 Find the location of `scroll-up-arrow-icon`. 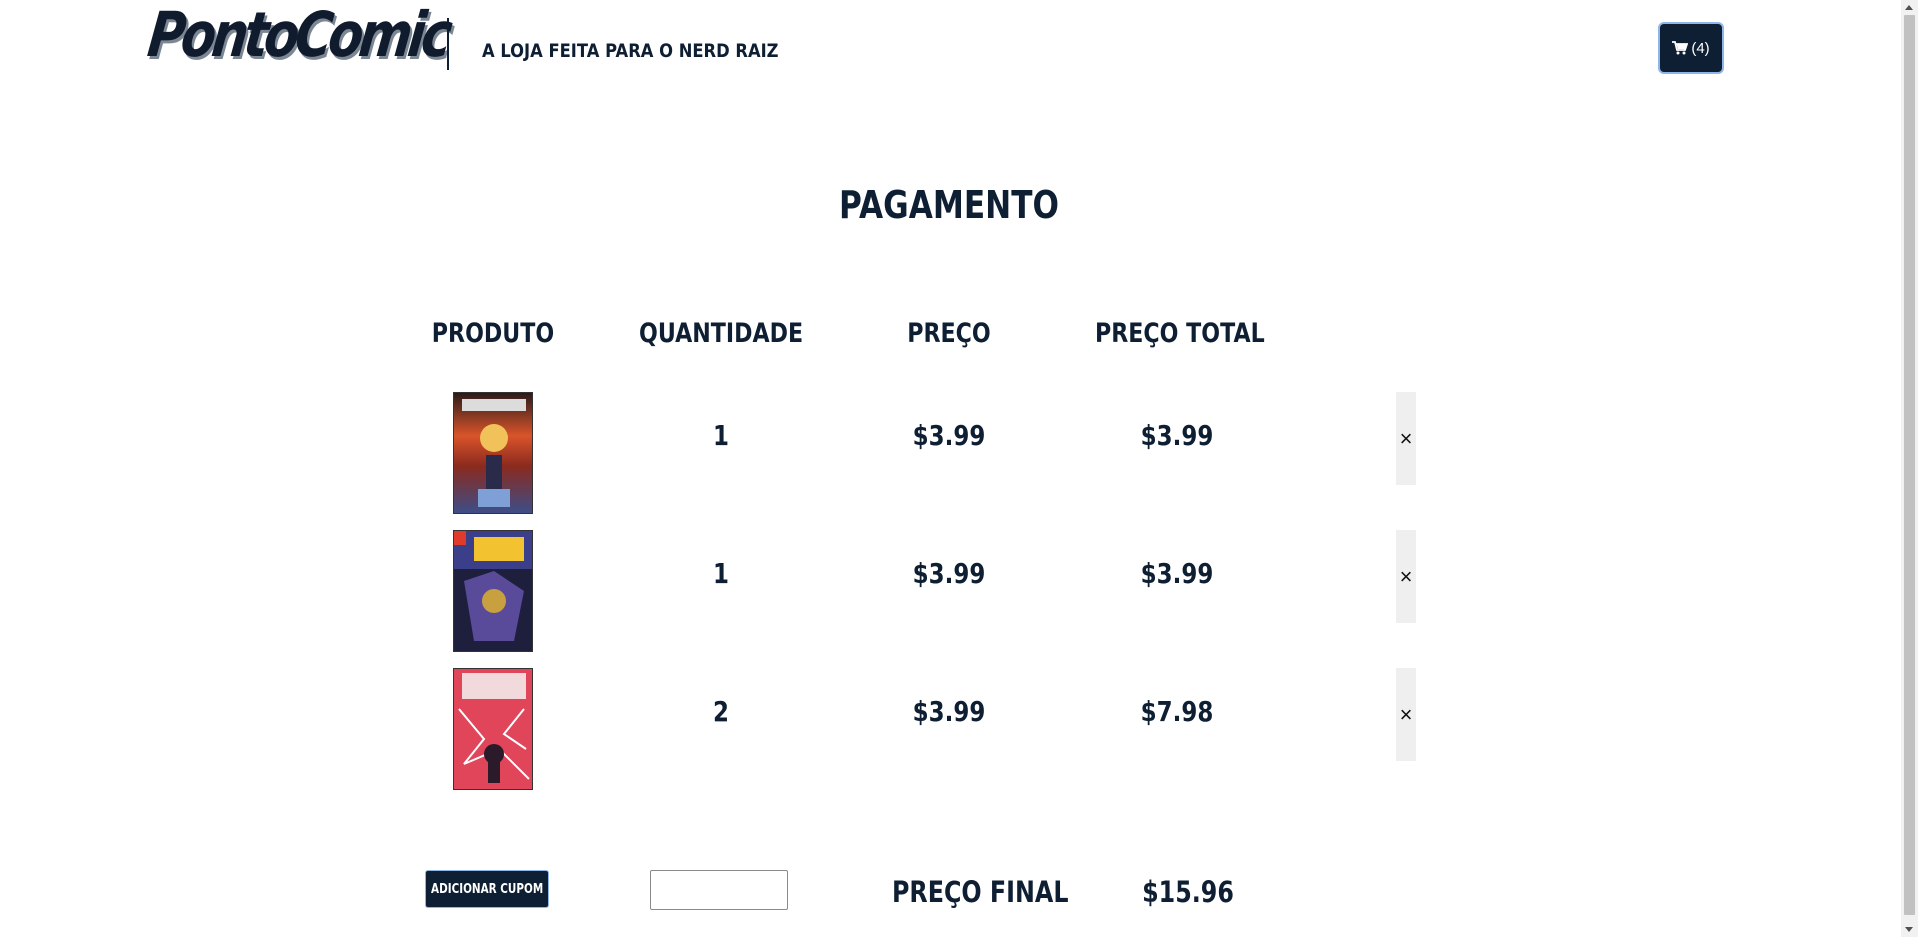

scroll-up-arrow-icon is located at coordinates (1909, 7).